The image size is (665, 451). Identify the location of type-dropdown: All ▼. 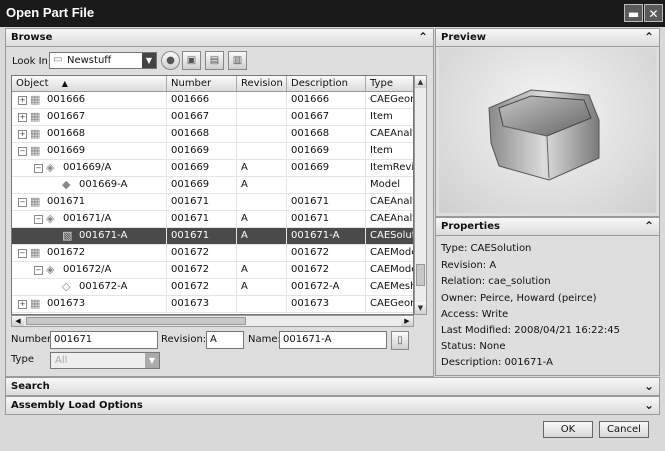
(105, 360).